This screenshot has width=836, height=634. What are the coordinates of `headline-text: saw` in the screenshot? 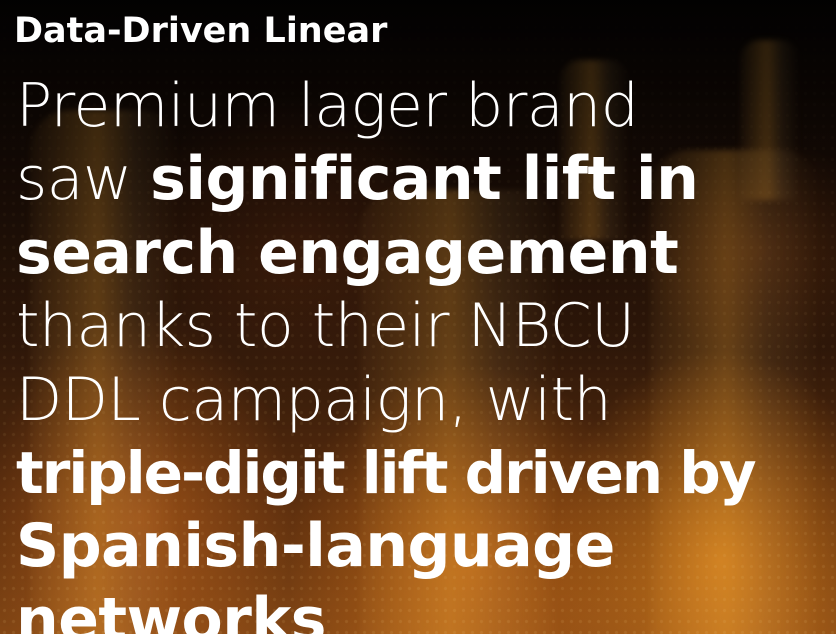 It's located at (83, 179).